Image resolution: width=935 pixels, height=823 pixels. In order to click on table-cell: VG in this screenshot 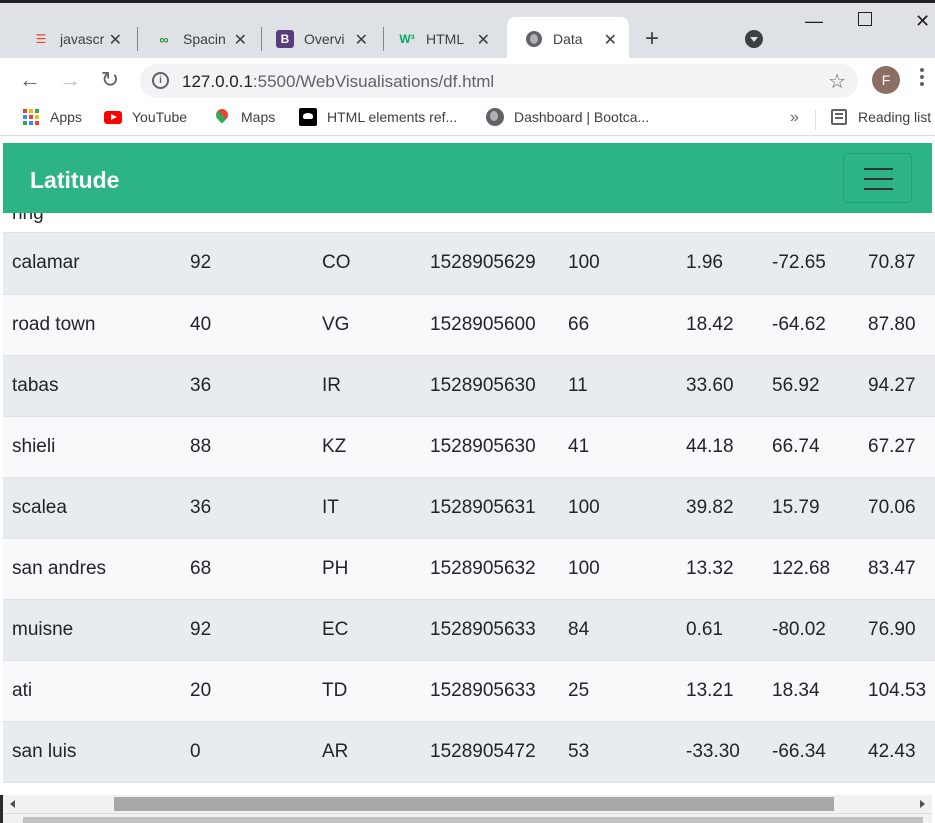, I will do `click(367, 325)`.